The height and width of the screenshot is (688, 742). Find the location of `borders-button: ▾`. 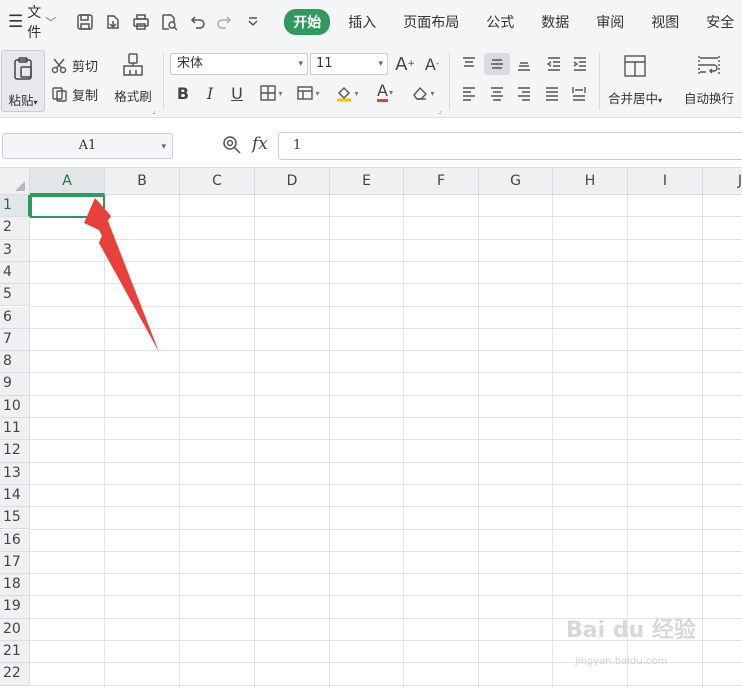

borders-button: ▾ is located at coordinates (271, 93).